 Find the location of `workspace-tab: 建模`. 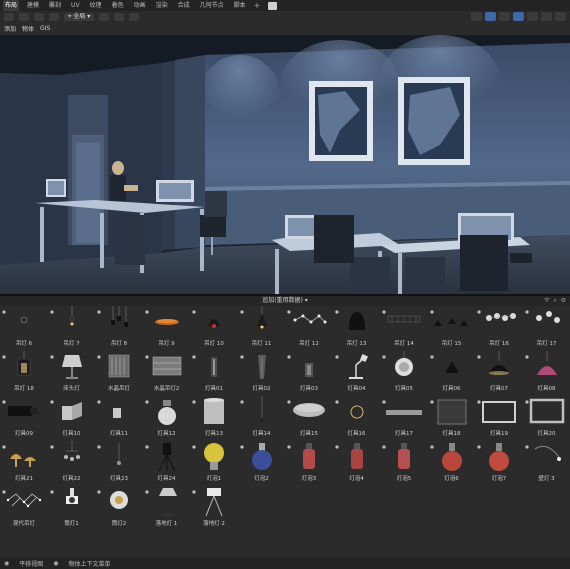

workspace-tab: 建模 is located at coordinates (33, 5).